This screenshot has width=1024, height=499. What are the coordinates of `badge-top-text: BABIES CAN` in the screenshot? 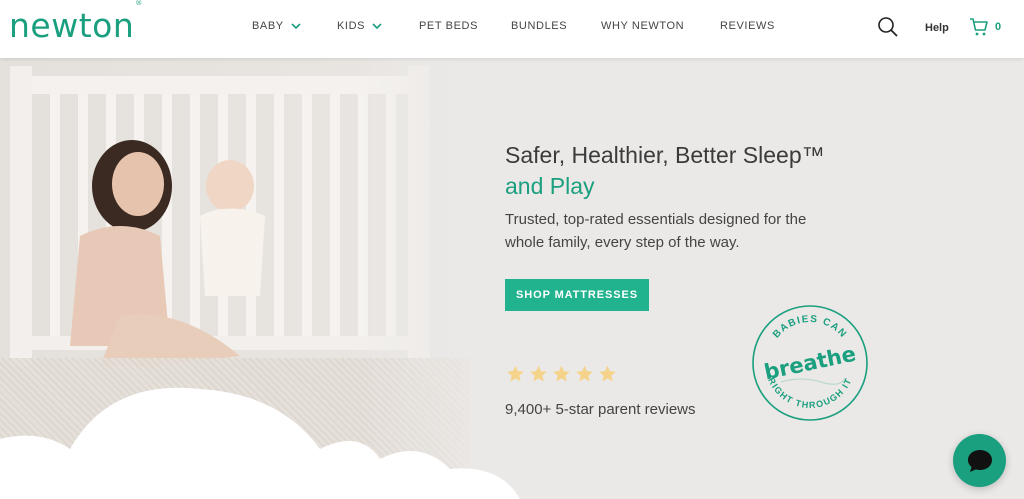 It's located at (809, 327).